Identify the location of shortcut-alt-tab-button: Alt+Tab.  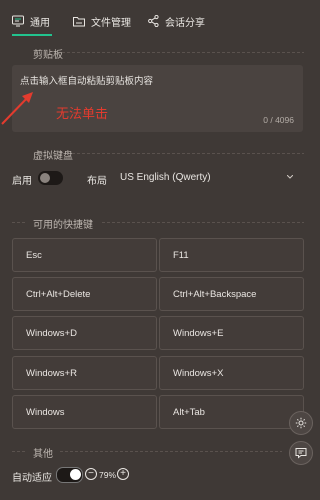
(231, 412).